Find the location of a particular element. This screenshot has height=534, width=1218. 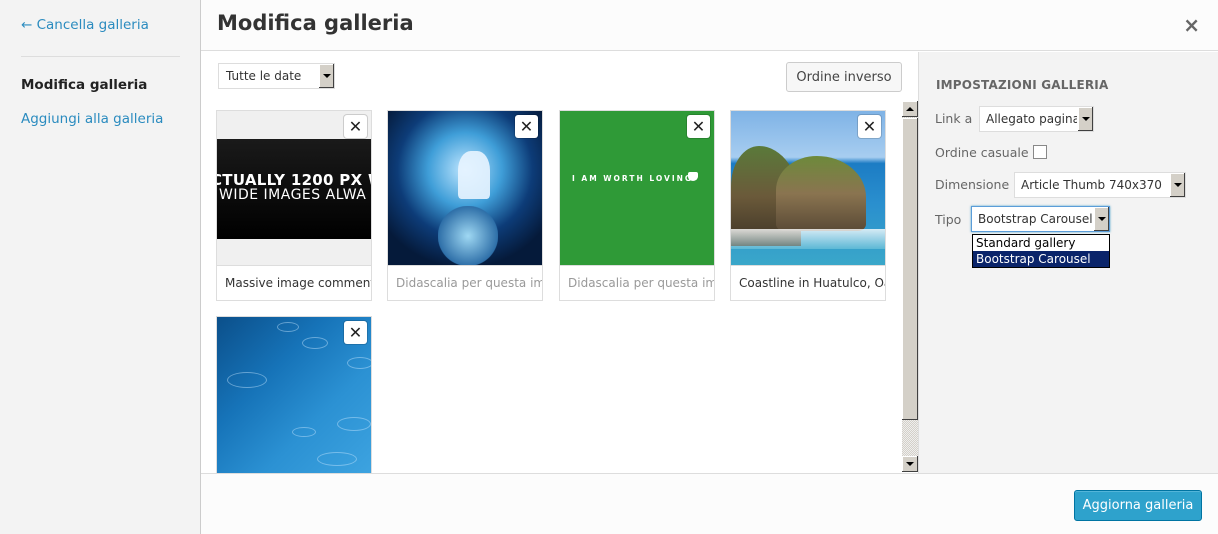

date-filter-select: Tutte le date is located at coordinates (276, 76).